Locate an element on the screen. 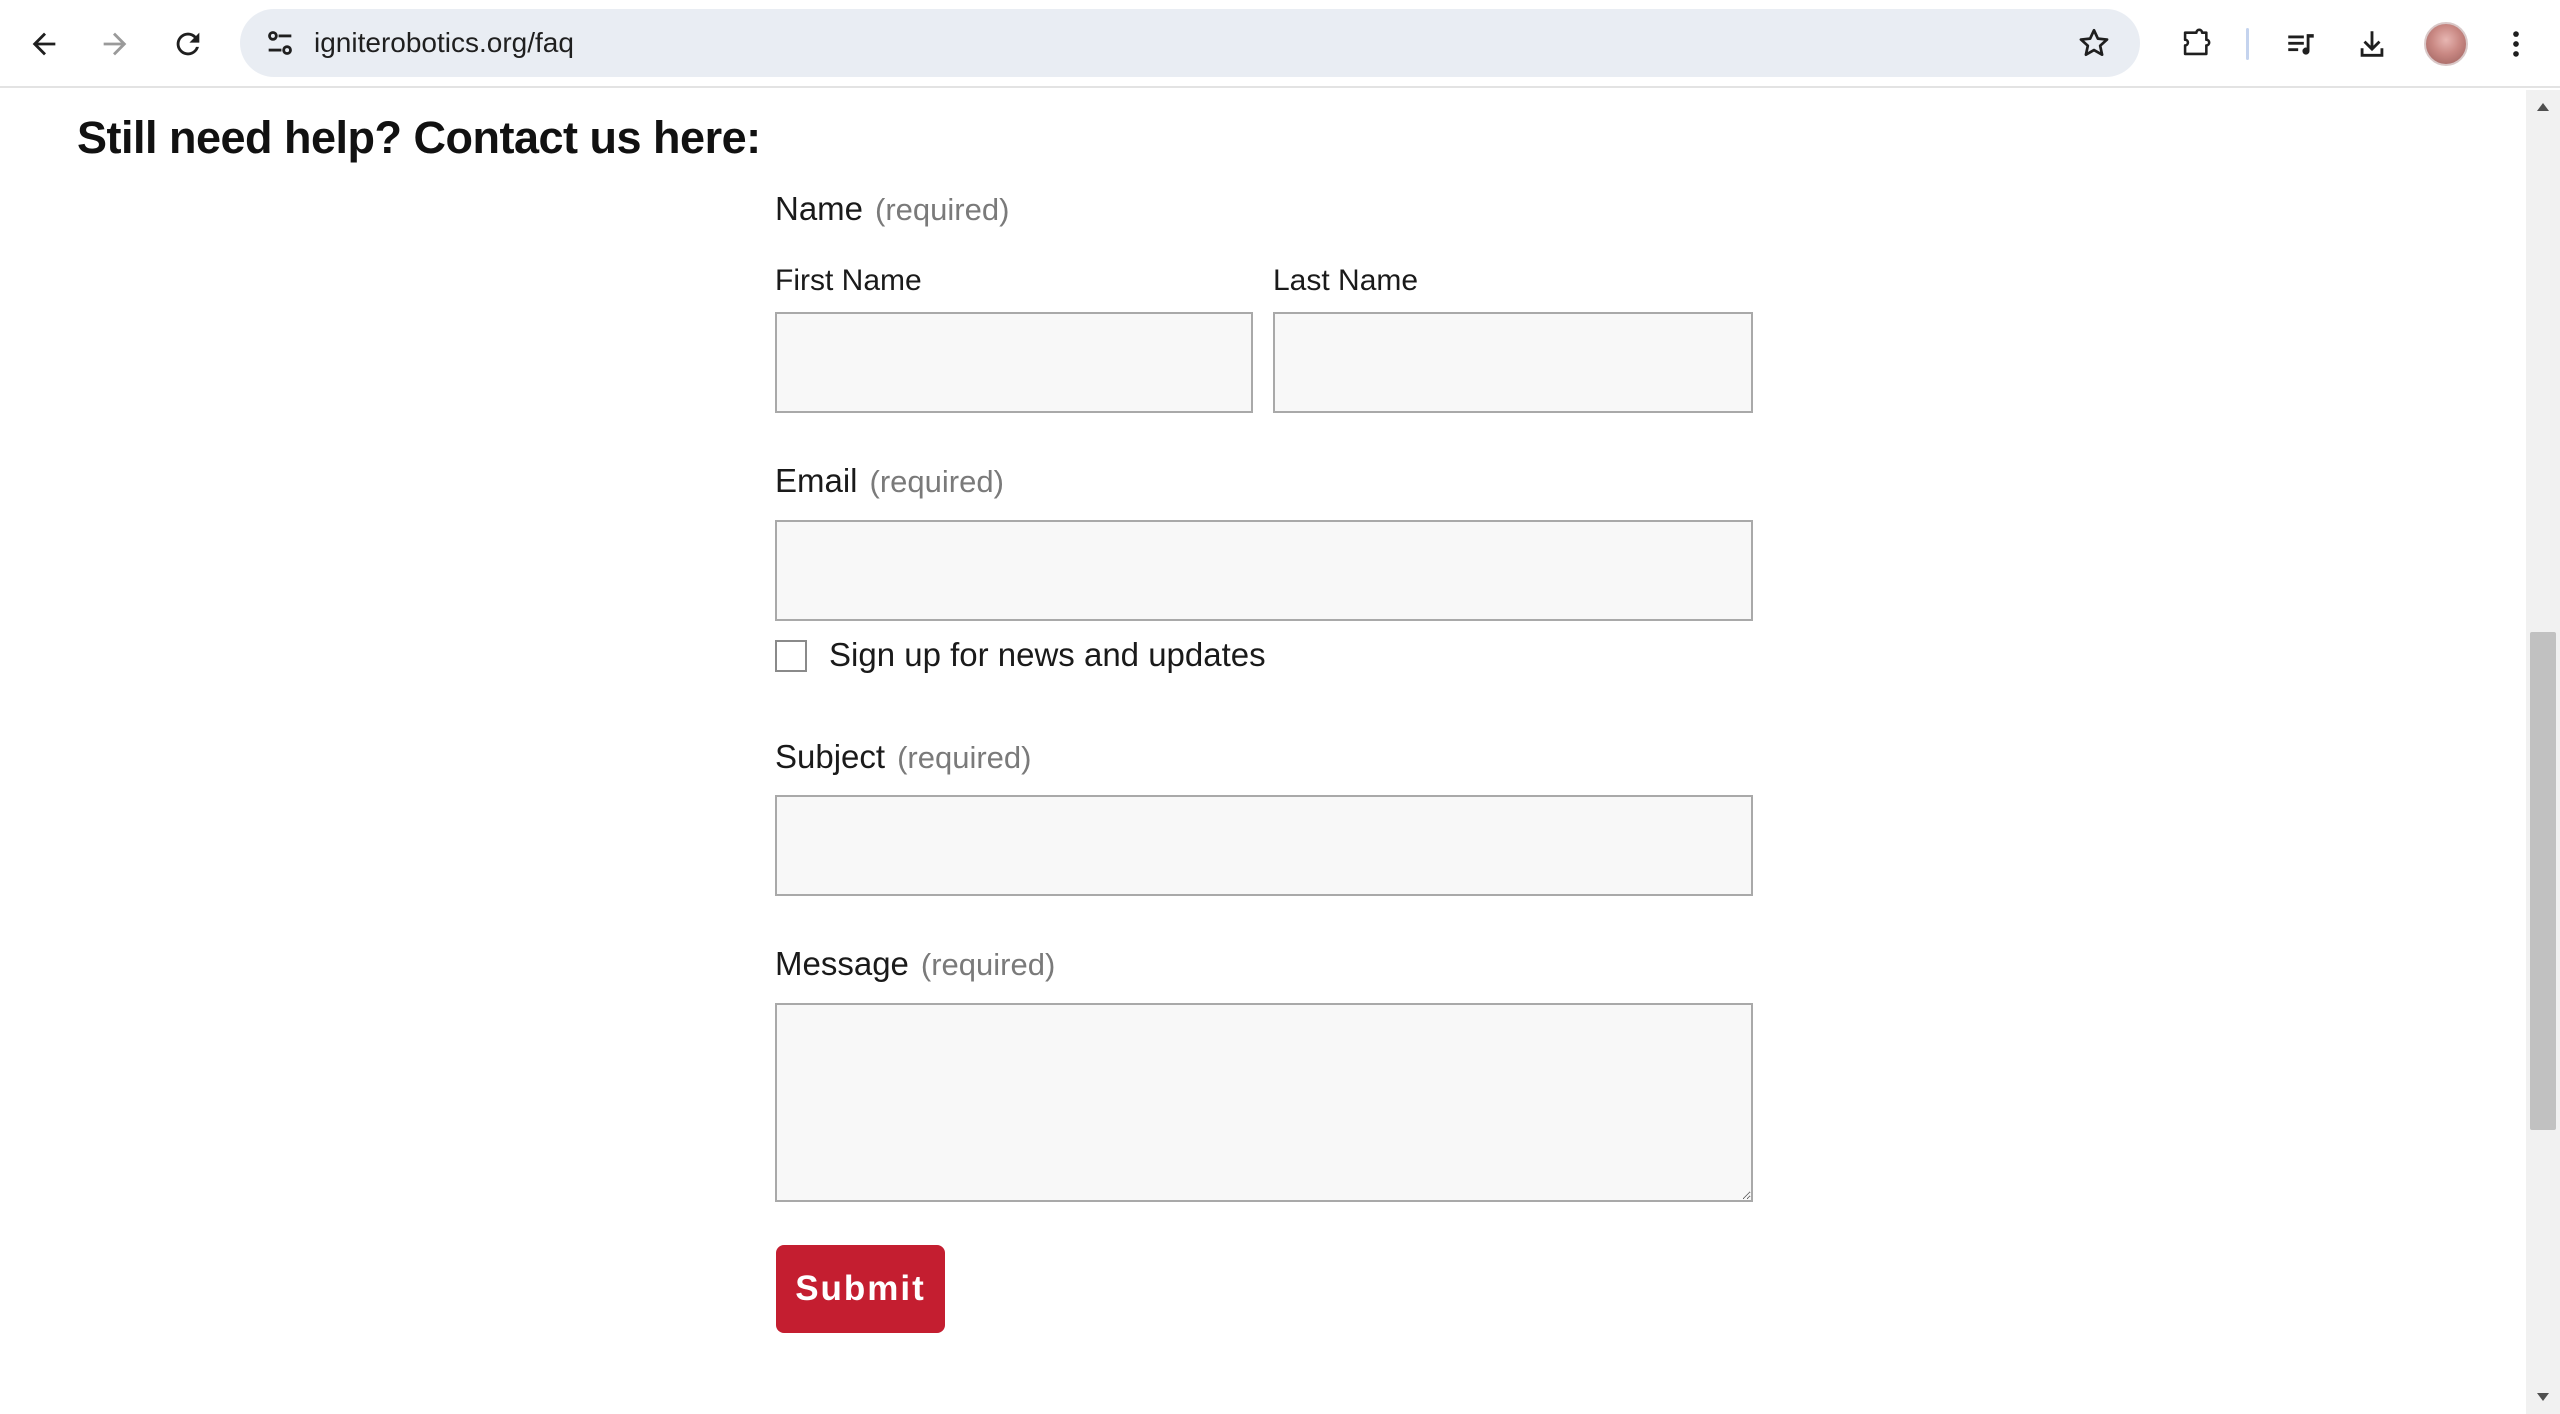  triangle-up-icon is located at coordinates (2543, 107).